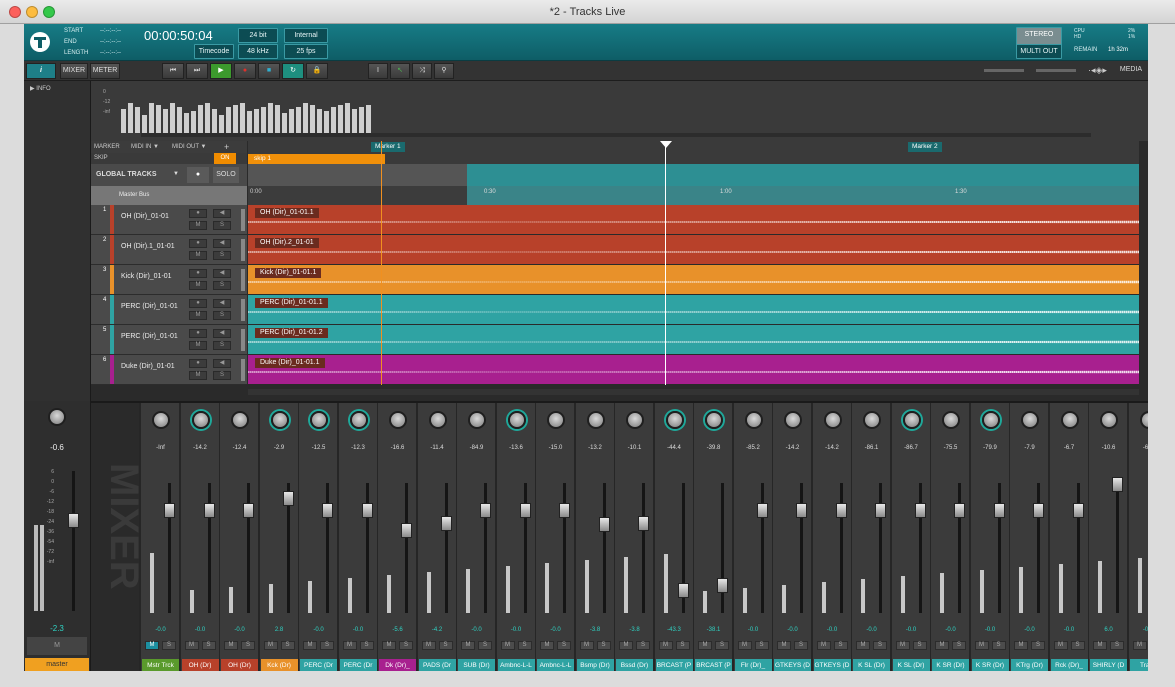 This screenshot has width=1175, height=687. I want to click on length-value: --:--:--:--, so click(110, 53).